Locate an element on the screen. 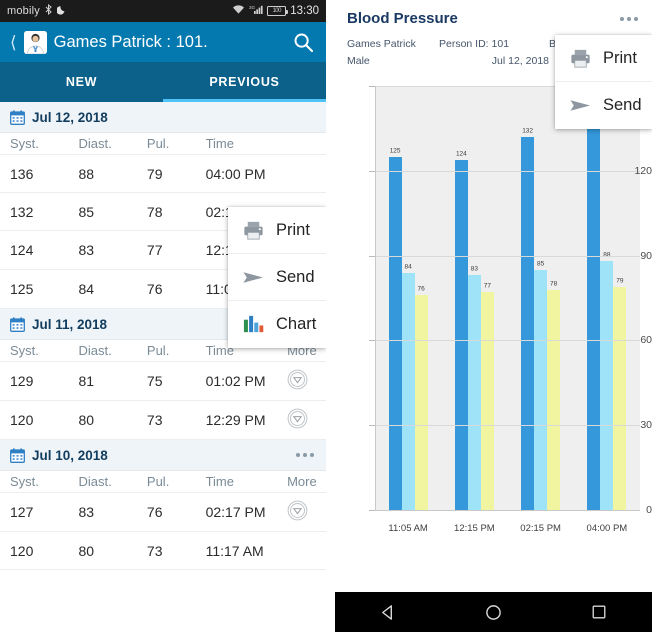 The image size is (652, 632). cell-diastolic: 84 is located at coordinates (102, 289).